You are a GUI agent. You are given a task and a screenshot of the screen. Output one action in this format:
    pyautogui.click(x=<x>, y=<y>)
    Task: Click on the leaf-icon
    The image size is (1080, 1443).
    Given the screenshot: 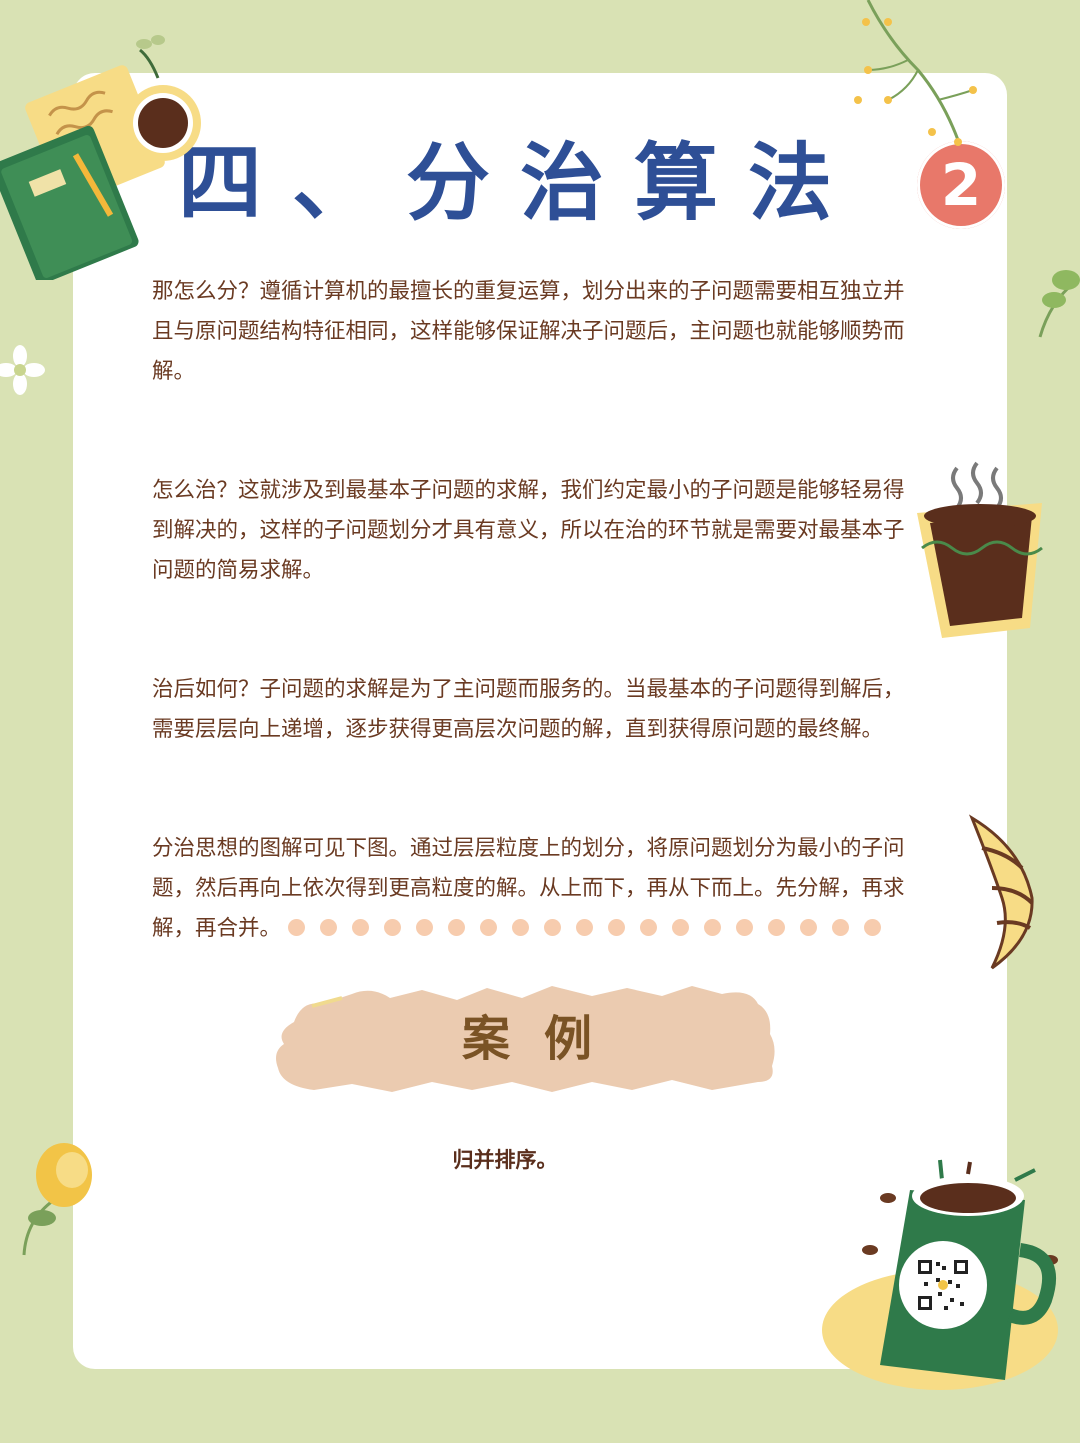 What is the action you would take?
    pyautogui.click(x=1059, y=304)
    